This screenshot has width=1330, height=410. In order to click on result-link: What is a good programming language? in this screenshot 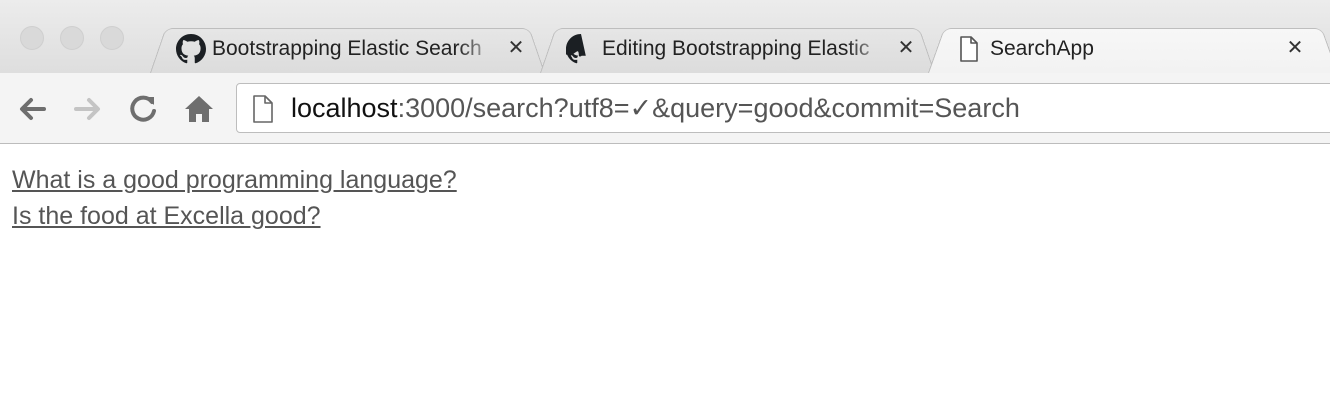, I will do `click(234, 180)`.